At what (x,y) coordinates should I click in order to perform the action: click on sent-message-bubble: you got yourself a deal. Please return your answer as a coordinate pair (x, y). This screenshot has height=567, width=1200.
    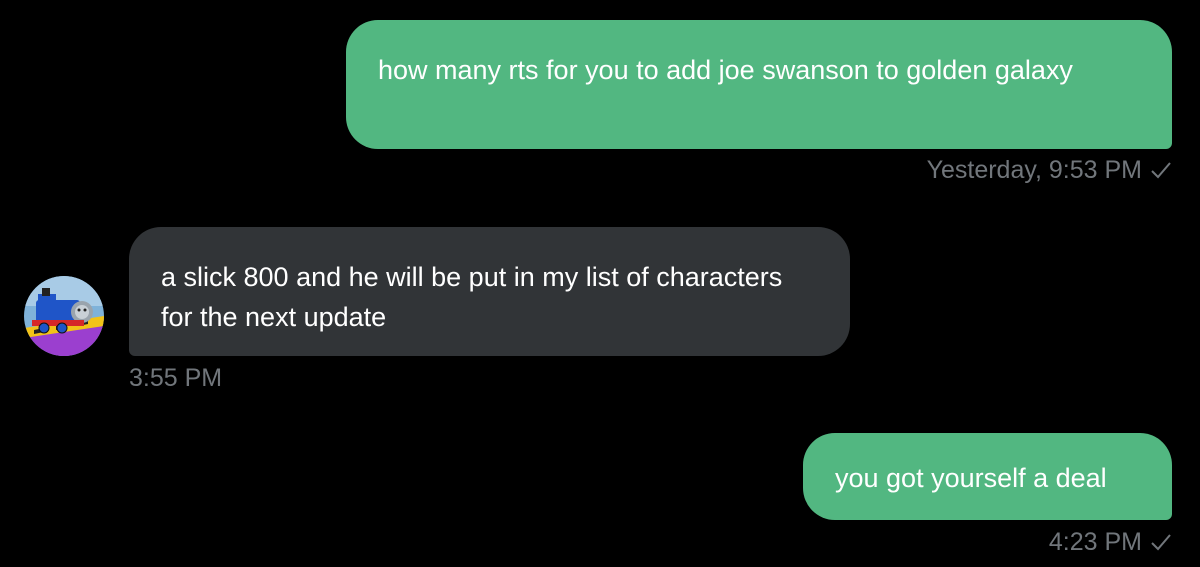
    Looking at the image, I should click on (987, 476).